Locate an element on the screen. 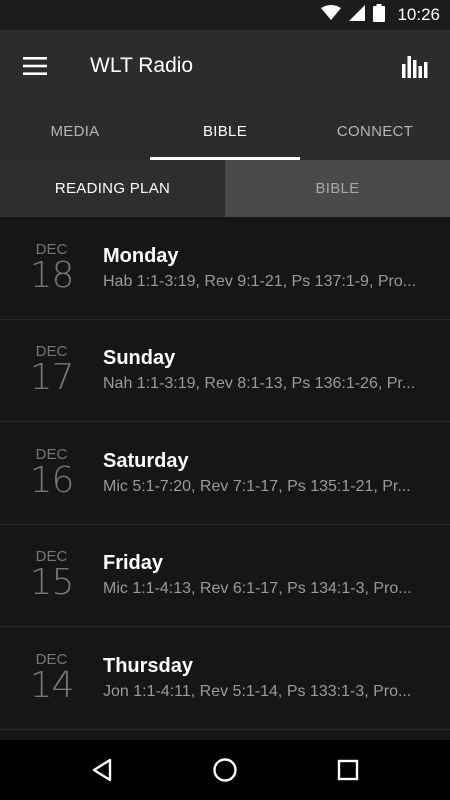  reading-weekday: Saturday is located at coordinates (146, 460).